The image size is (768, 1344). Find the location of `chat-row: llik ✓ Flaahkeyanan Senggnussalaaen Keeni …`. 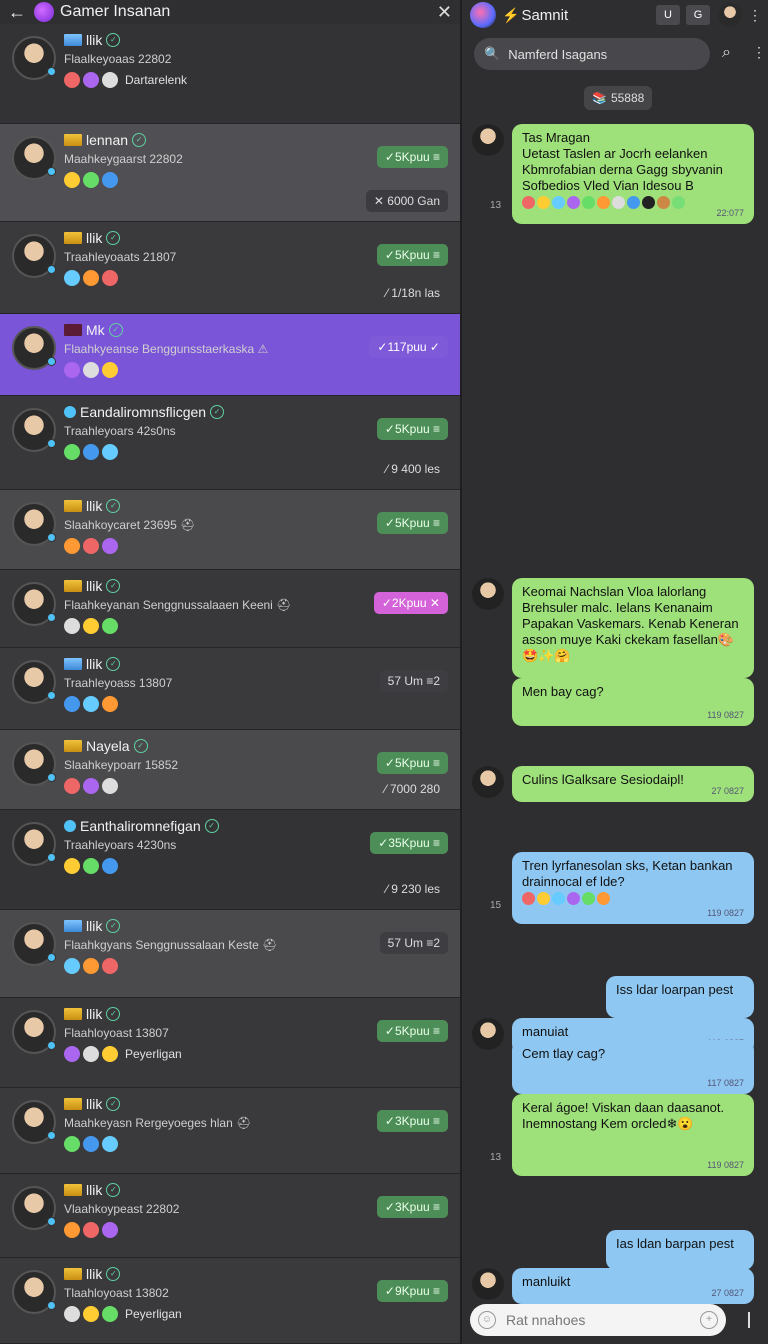

chat-row: llik ✓ Flaahkeyanan Senggnussalaaen Keeni … is located at coordinates (230, 609).